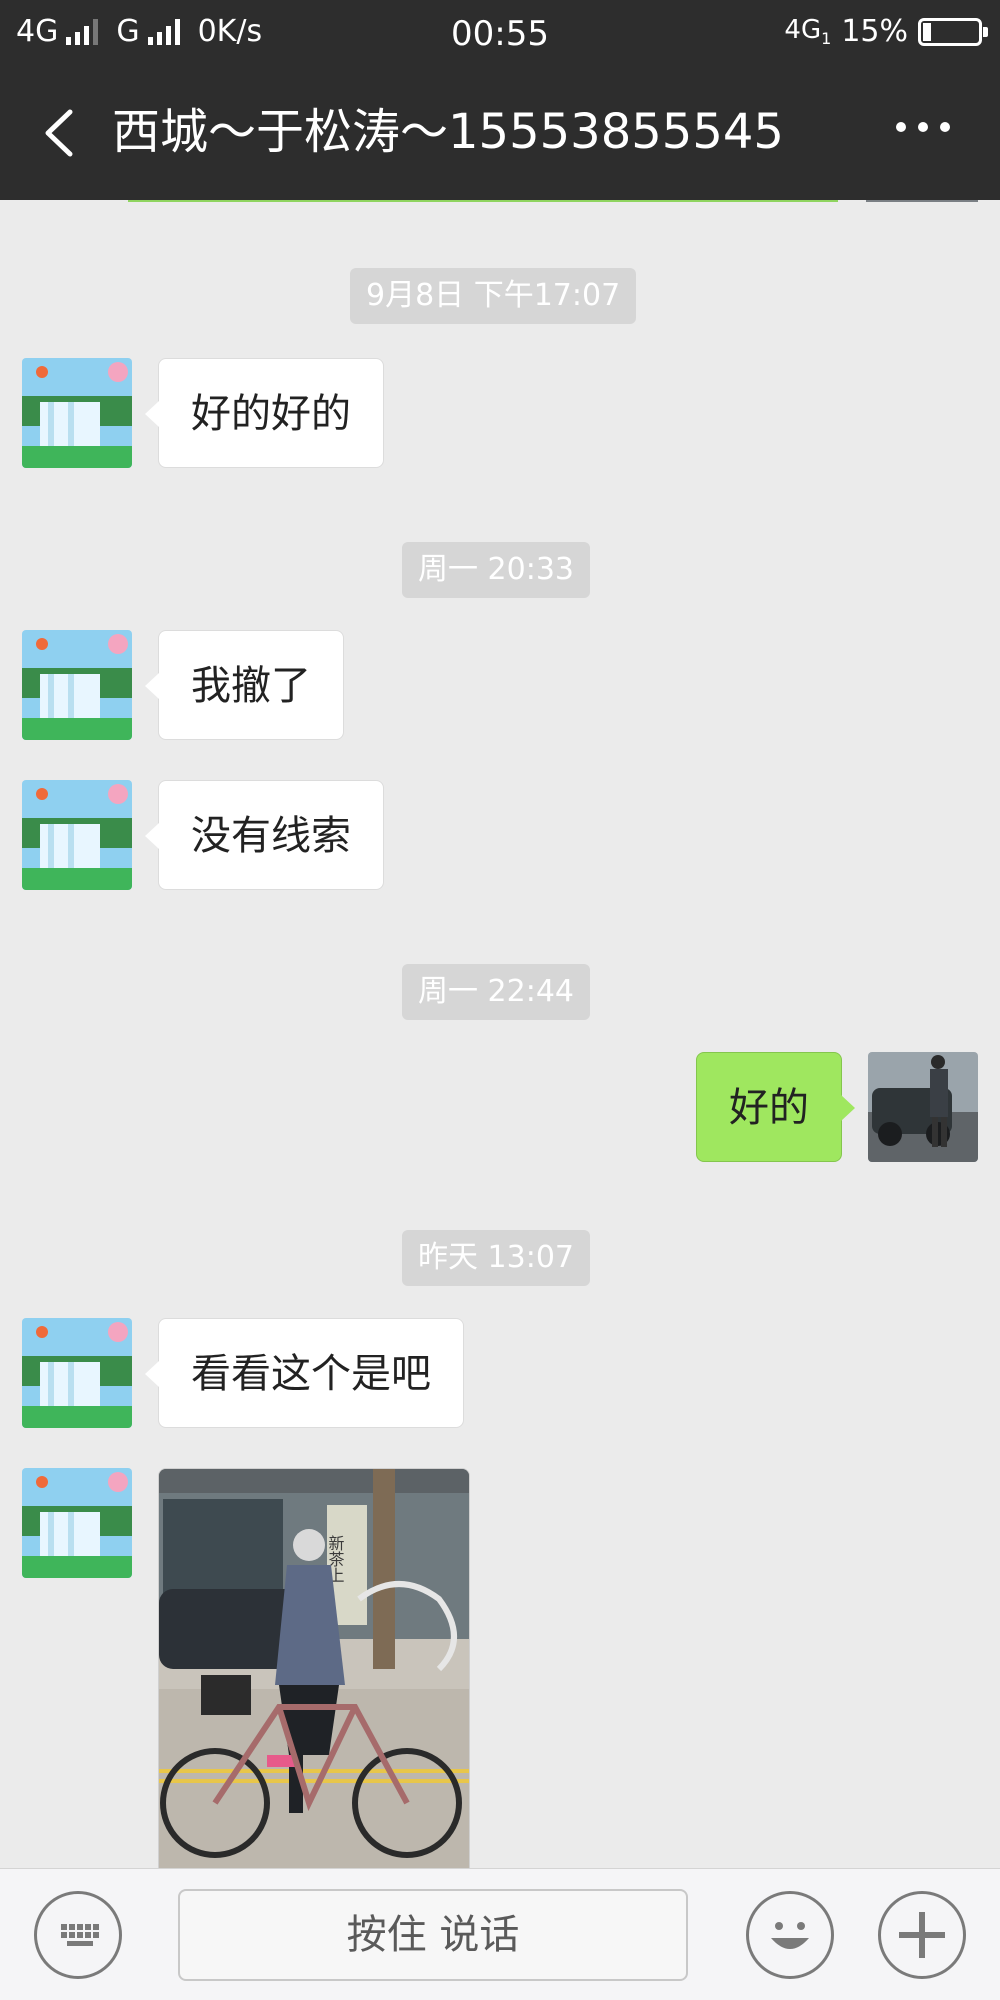 The image size is (1000, 2000). Describe the element at coordinates (922, 201) in the screenshot. I see `previous-avatar-edge` at that location.